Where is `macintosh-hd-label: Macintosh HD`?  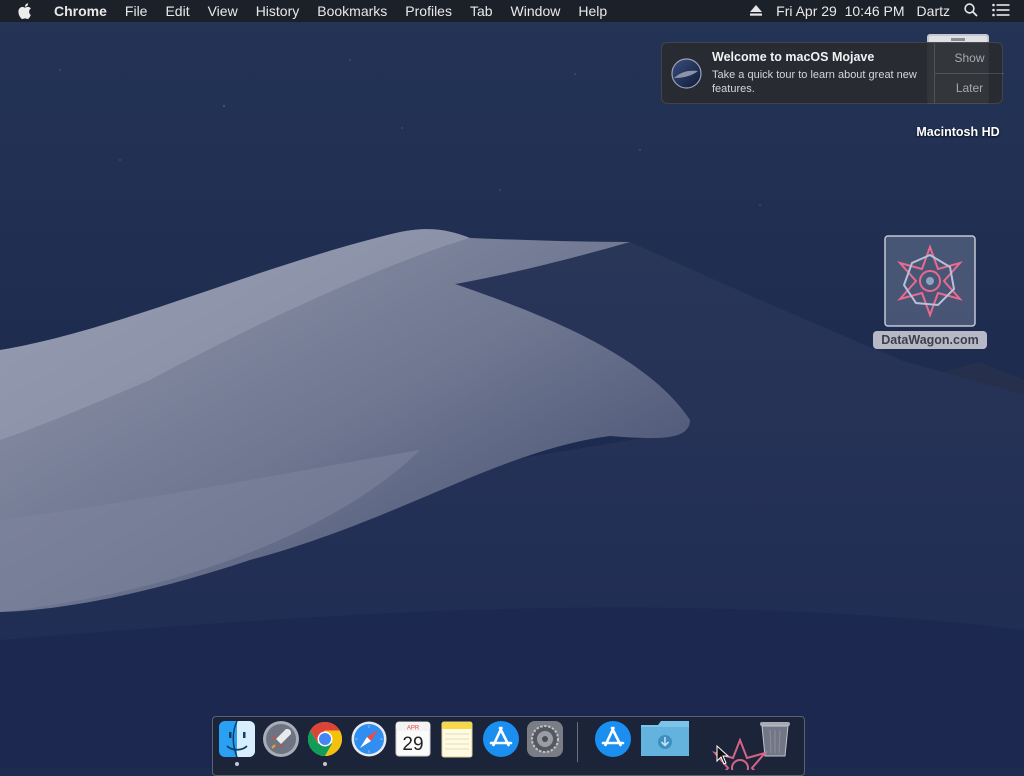
macintosh-hd-label: Macintosh HD is located at coordinates (958, 132).